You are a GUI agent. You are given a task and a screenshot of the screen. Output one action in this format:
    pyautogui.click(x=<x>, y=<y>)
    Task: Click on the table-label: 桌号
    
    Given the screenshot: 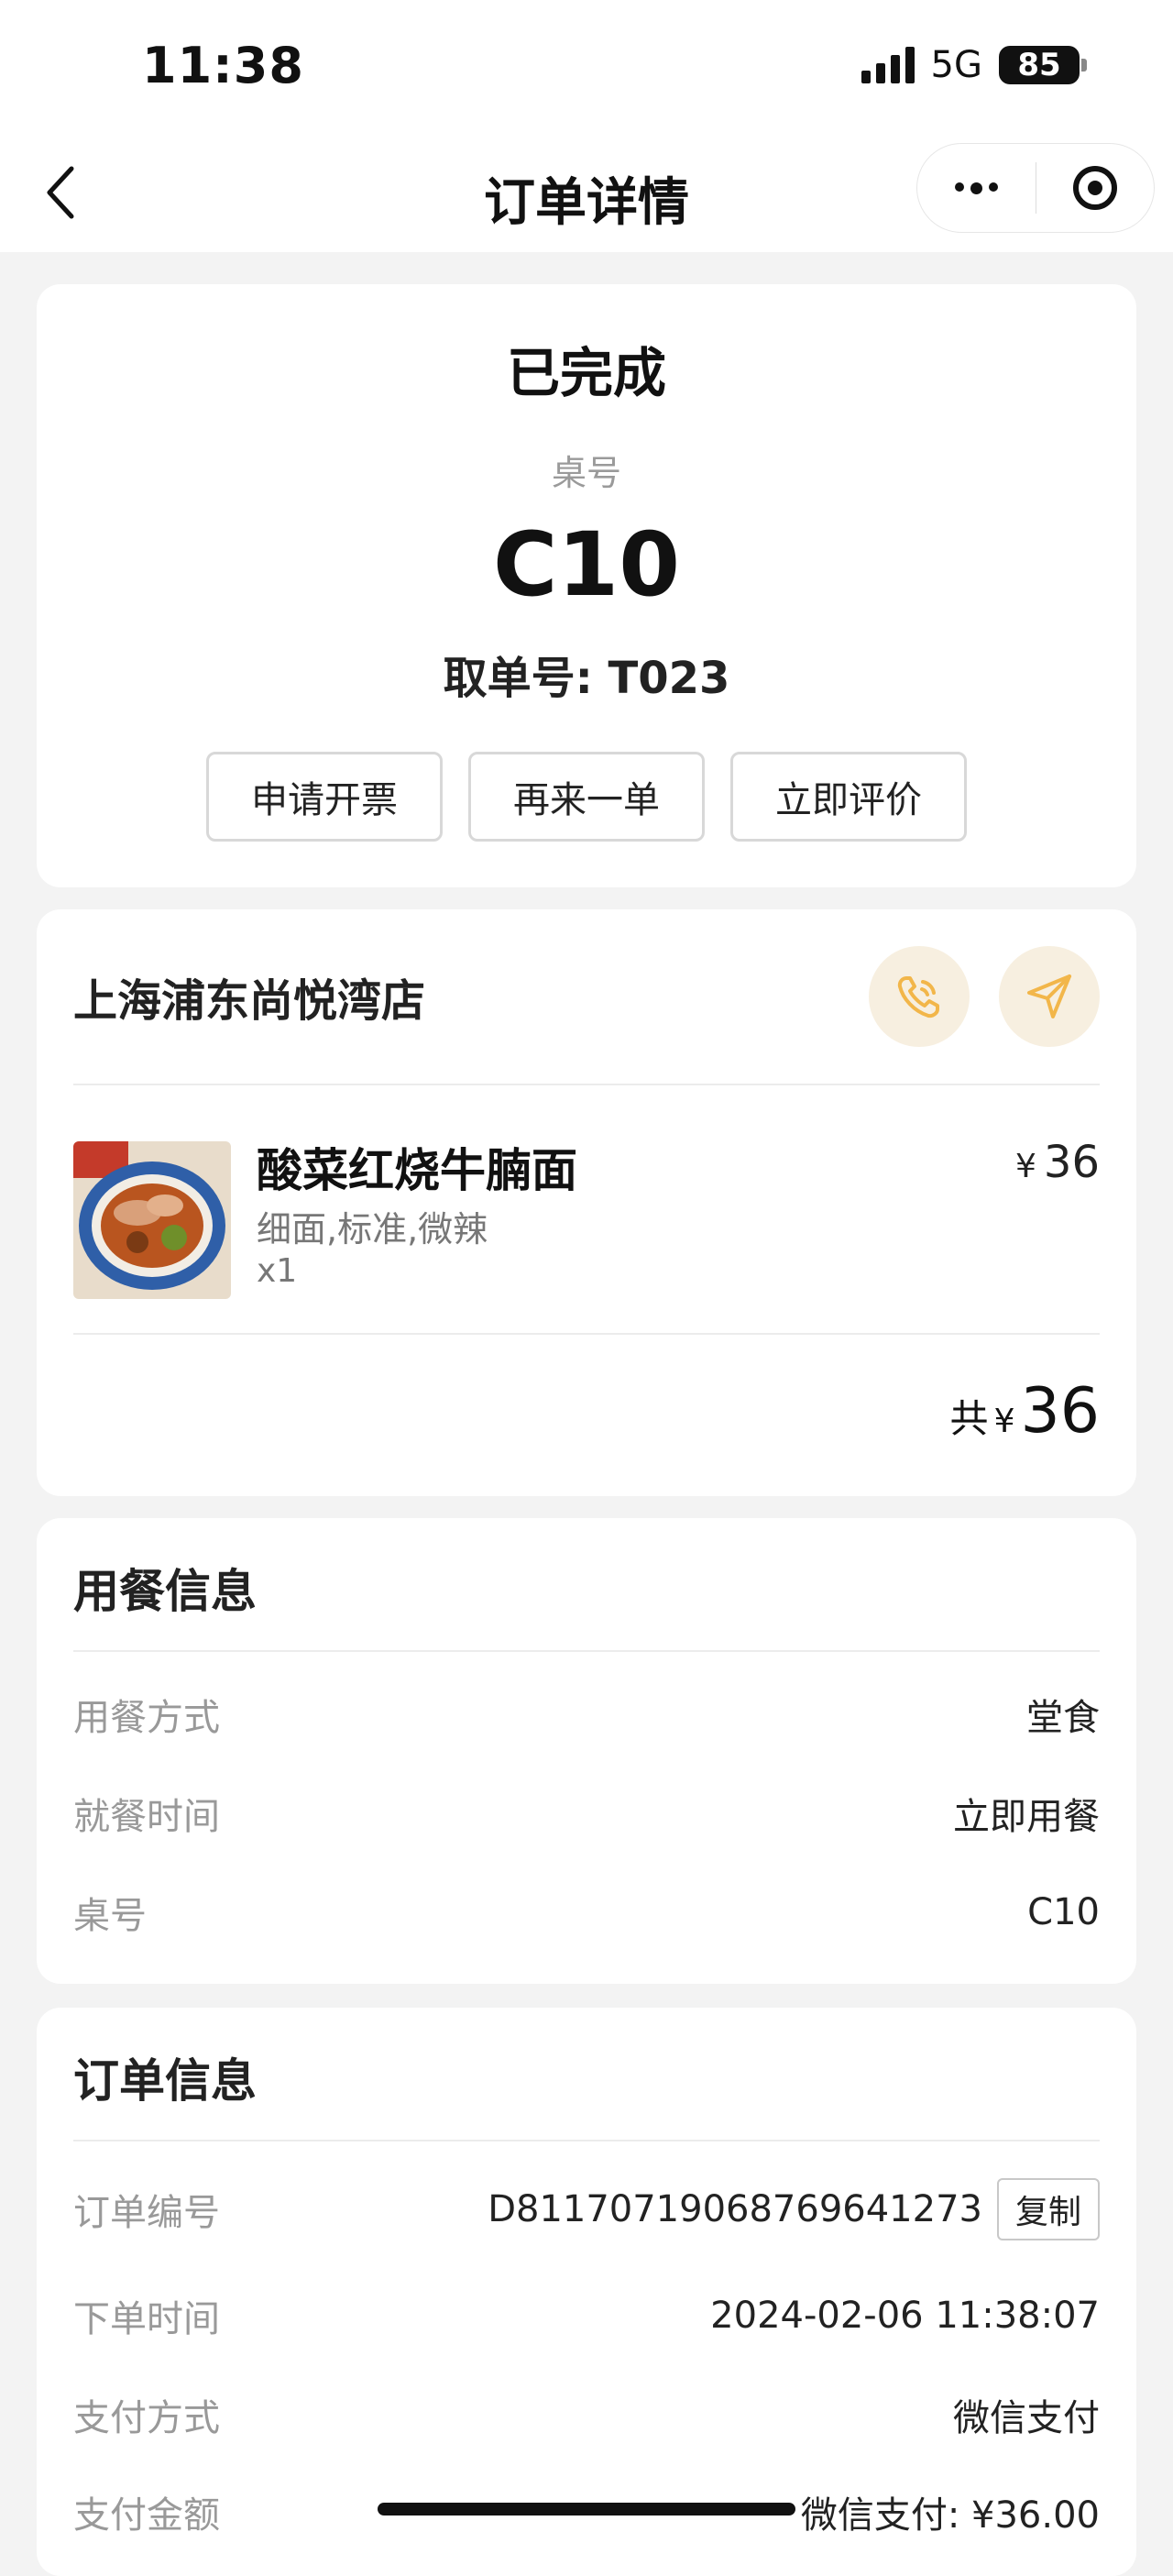 What is the action you would take?
    pyautogui.click(x=110, y=1916)
    